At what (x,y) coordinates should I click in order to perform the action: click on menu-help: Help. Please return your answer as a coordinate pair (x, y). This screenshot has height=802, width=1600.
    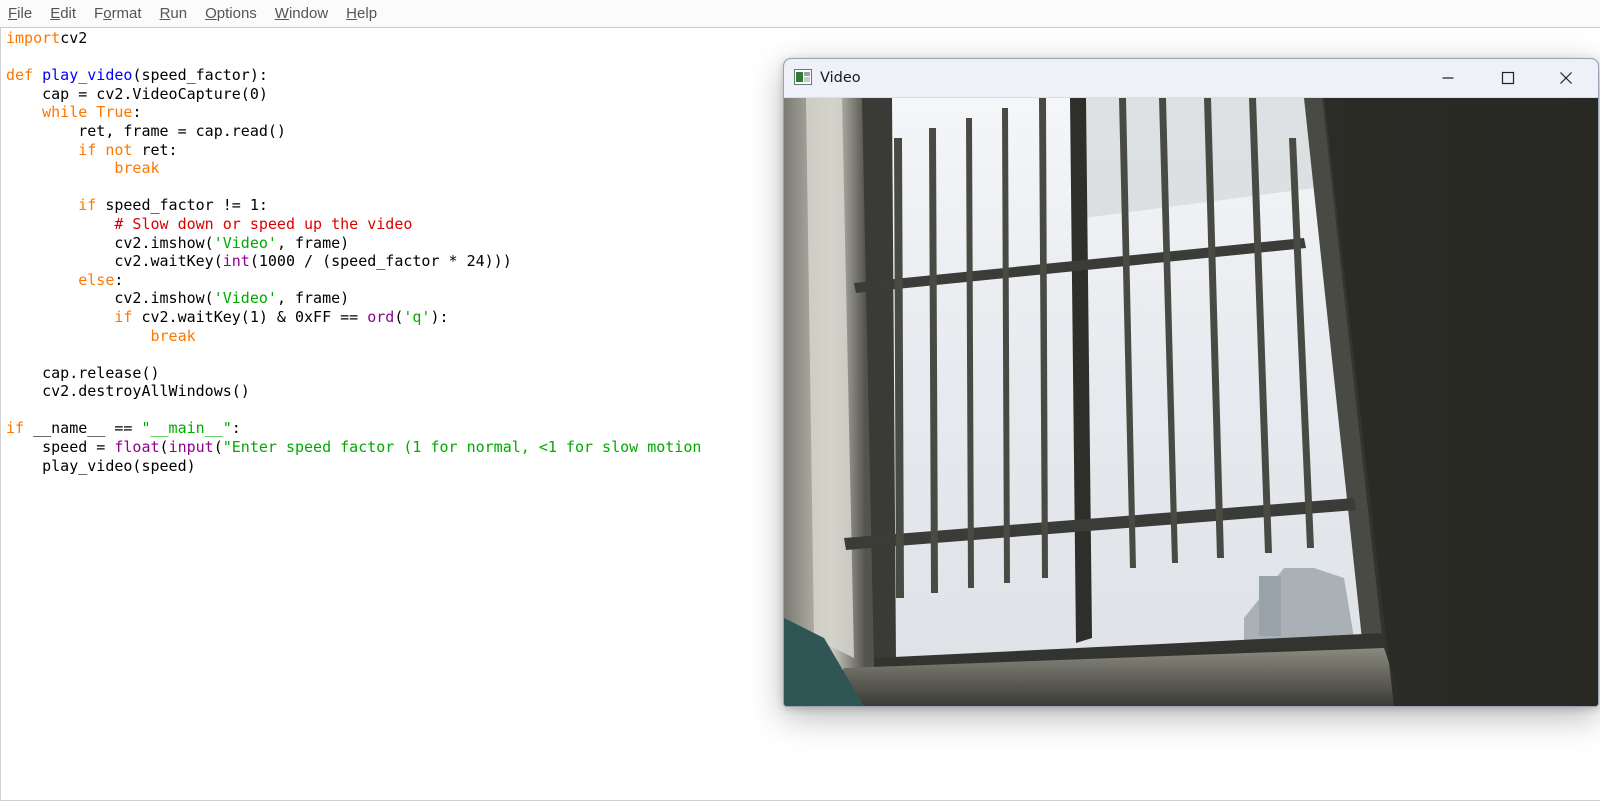
    Looking at the image, I should click on (361, 13).